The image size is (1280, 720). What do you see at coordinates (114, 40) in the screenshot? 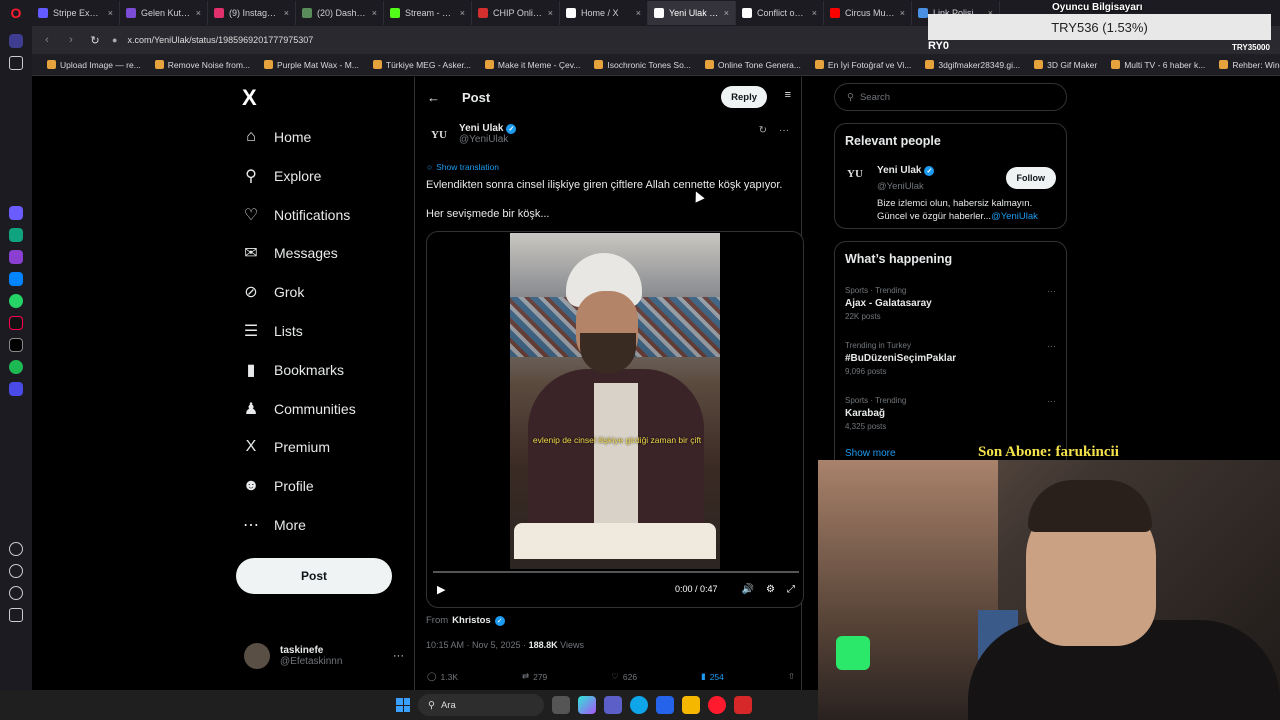
I see `site-info-icon: ●` at bounding box center [114, 40].